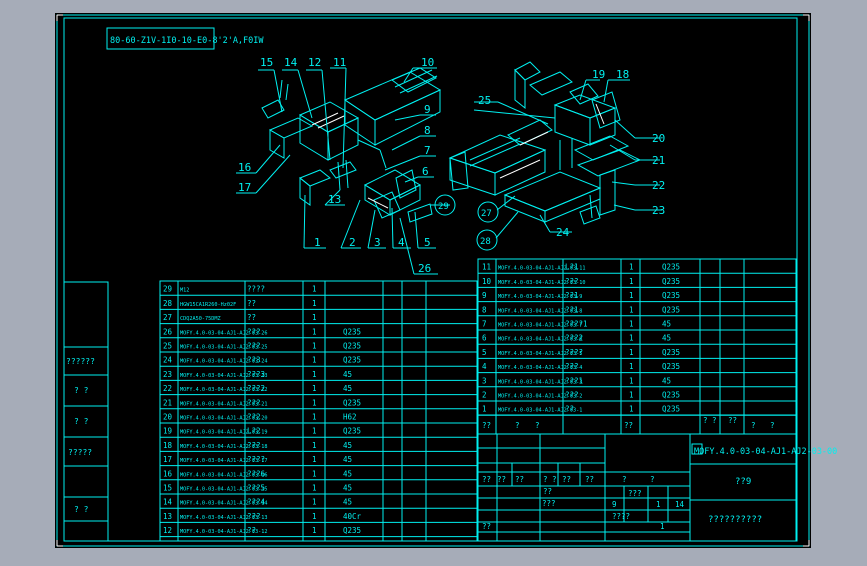 This screenshot has width=867, height=566. Describe the element at coordinates (427, 130) in the screenshot. I see `callout-8: 8` at that location.